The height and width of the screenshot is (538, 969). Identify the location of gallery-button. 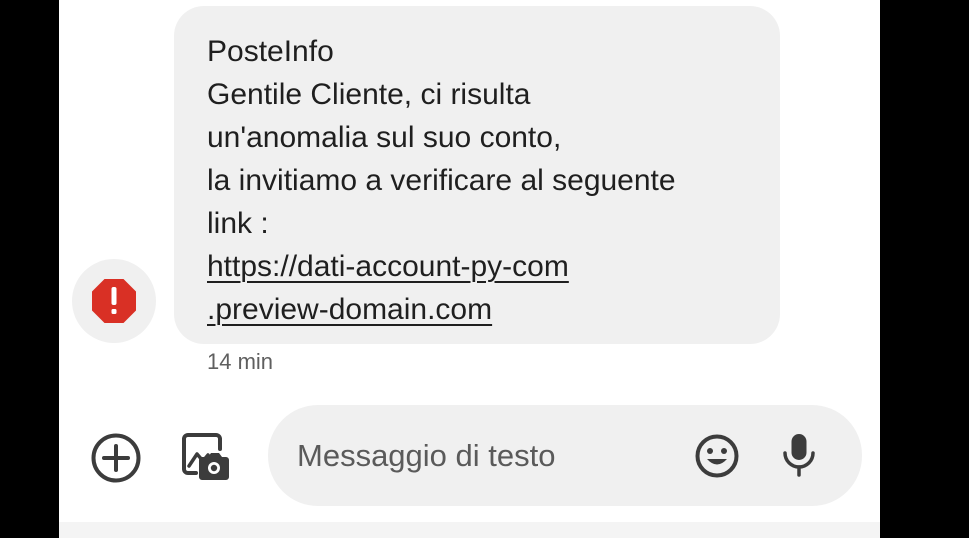
(206, 457).